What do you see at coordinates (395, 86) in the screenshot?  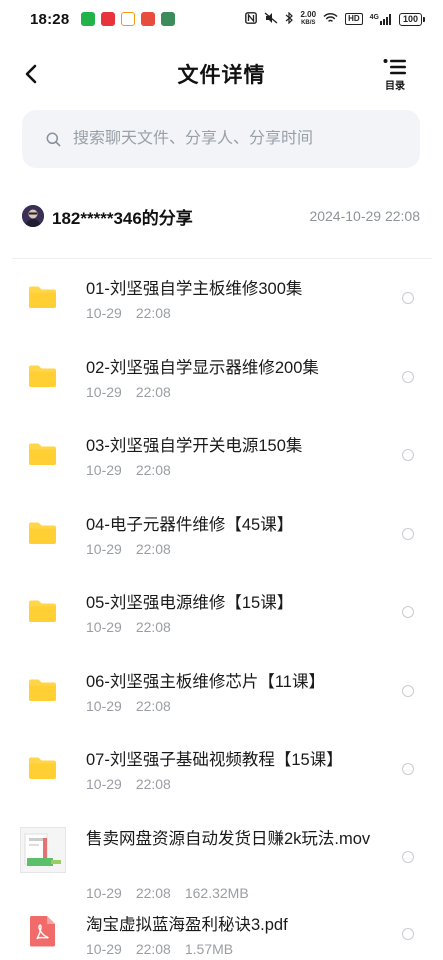 I see `toc-label: 目录` at bounding box center [395, 86].